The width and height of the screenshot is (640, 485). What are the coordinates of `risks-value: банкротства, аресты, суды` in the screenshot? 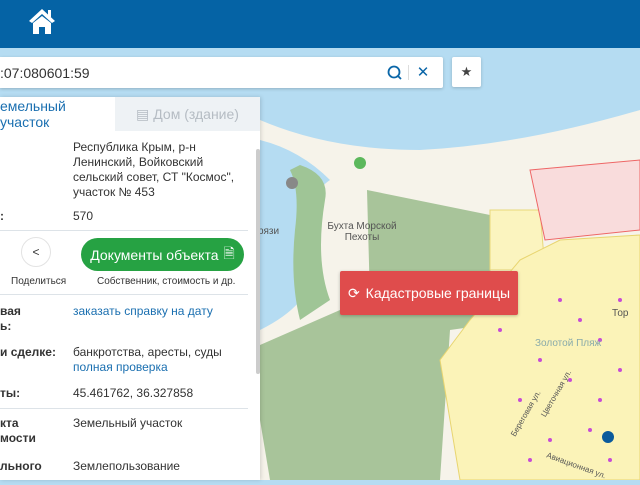 It's located at (147, 352).